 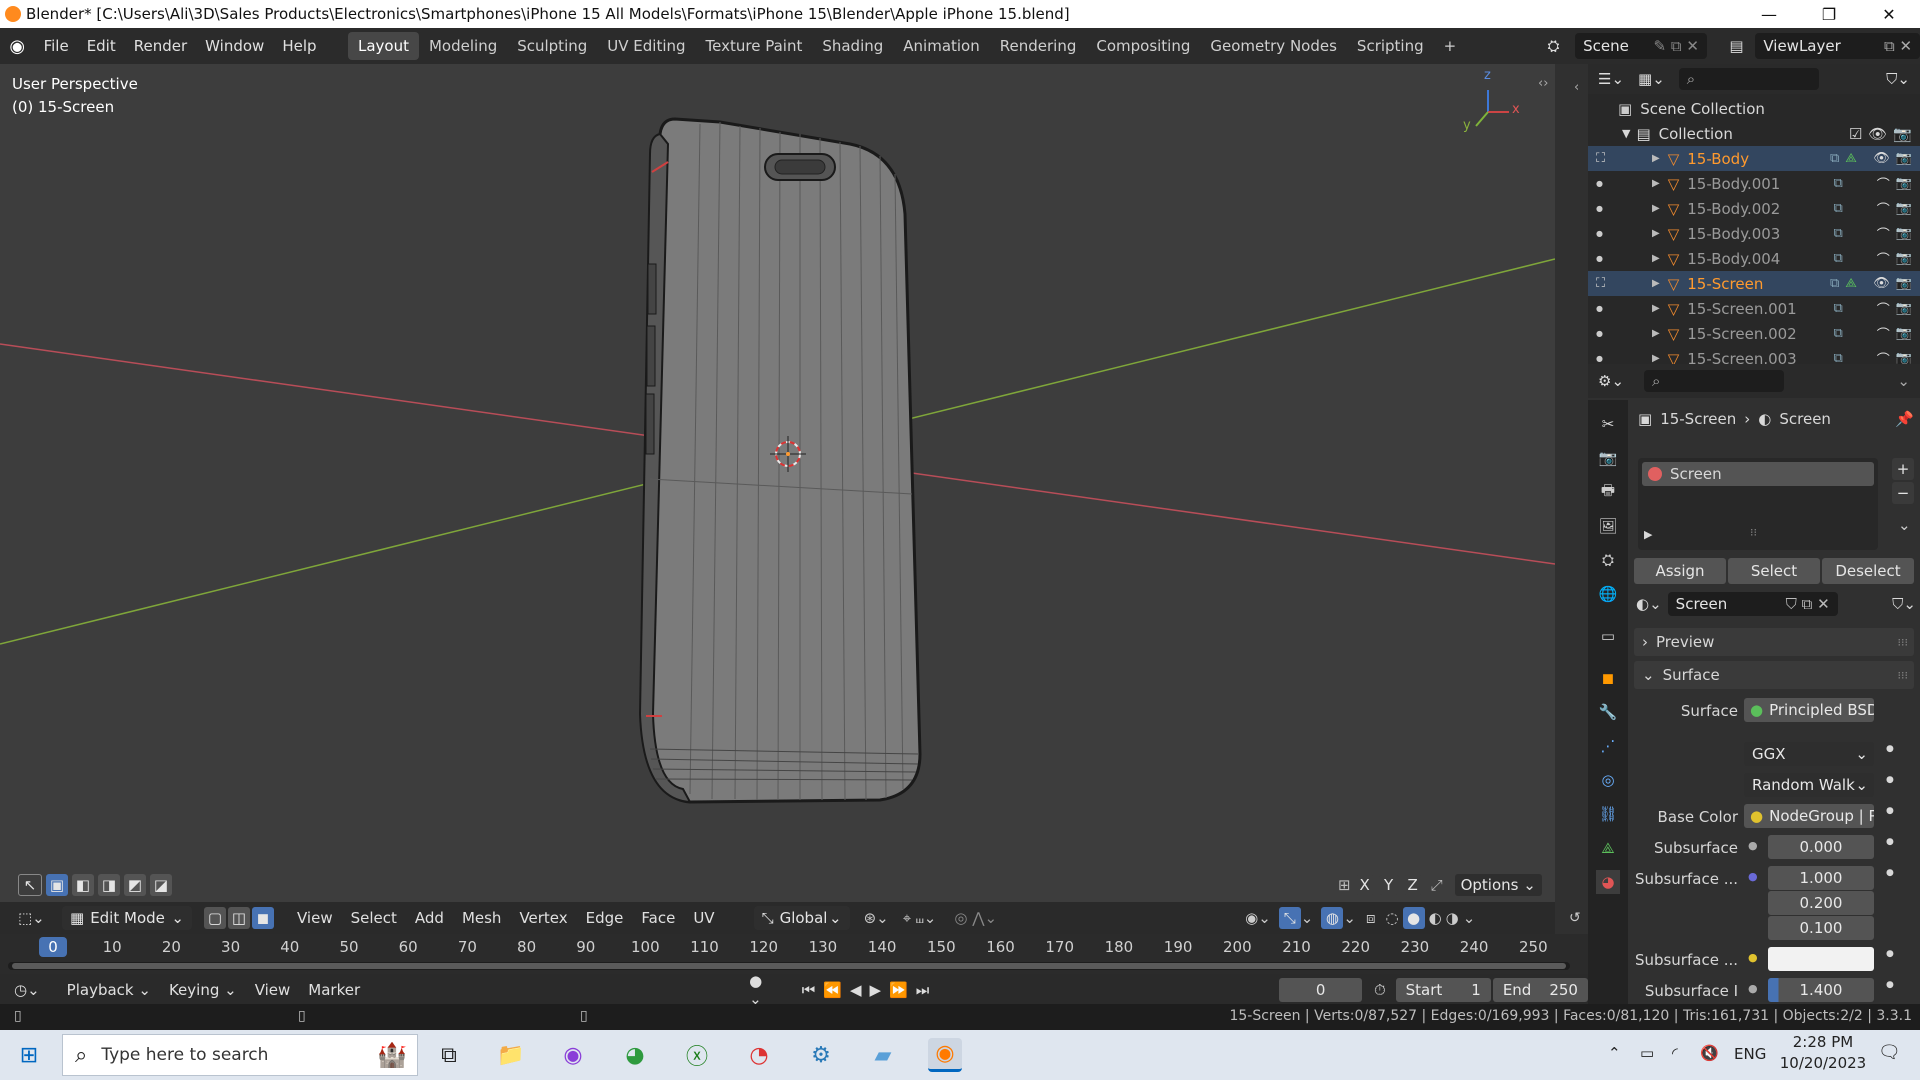 What do you see at coordinates (1608, 848) in the screenshot?
I see `data-tab-icon: ⟁` at bounding box center [1608, 848].